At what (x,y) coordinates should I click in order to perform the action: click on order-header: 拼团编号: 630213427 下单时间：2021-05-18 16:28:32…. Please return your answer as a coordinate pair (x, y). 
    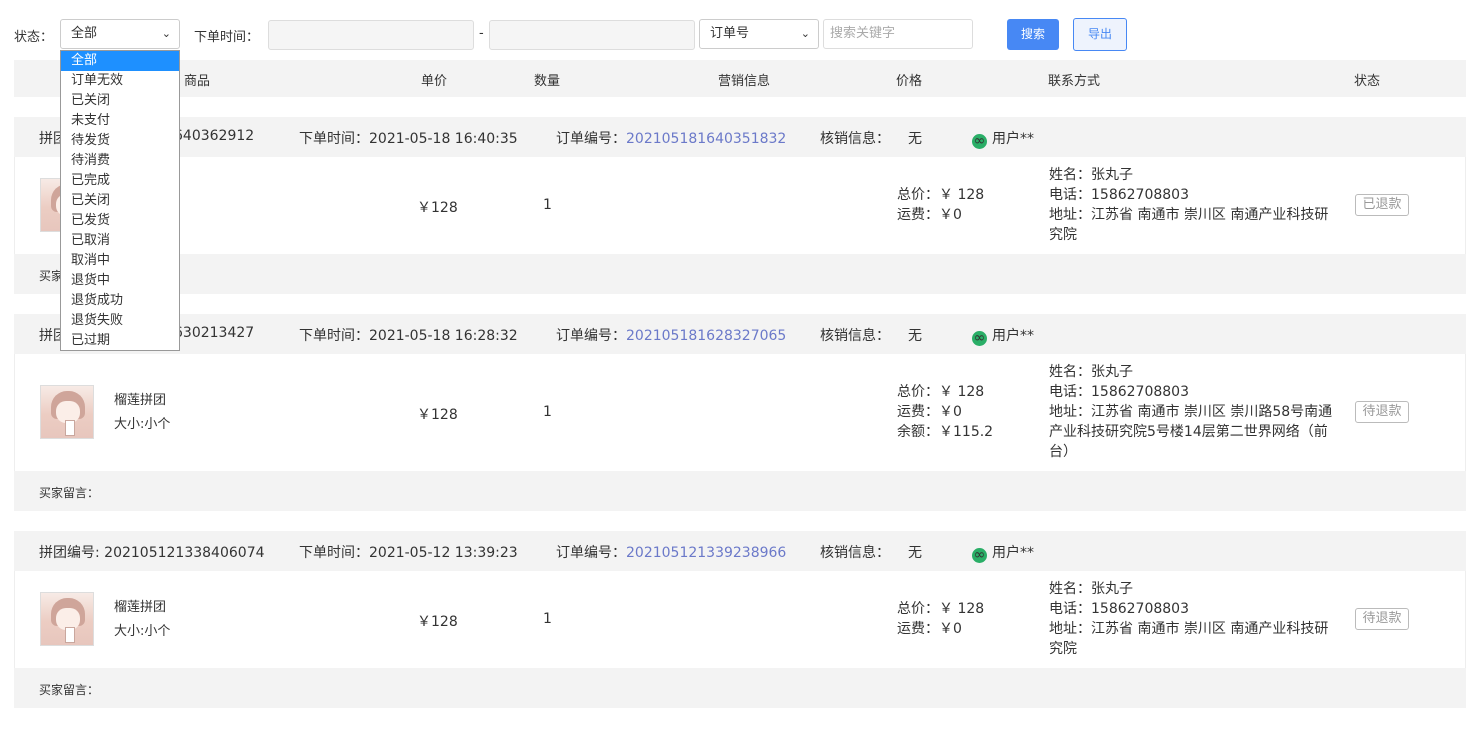
    Looking at the image, I should click on (740, 334).